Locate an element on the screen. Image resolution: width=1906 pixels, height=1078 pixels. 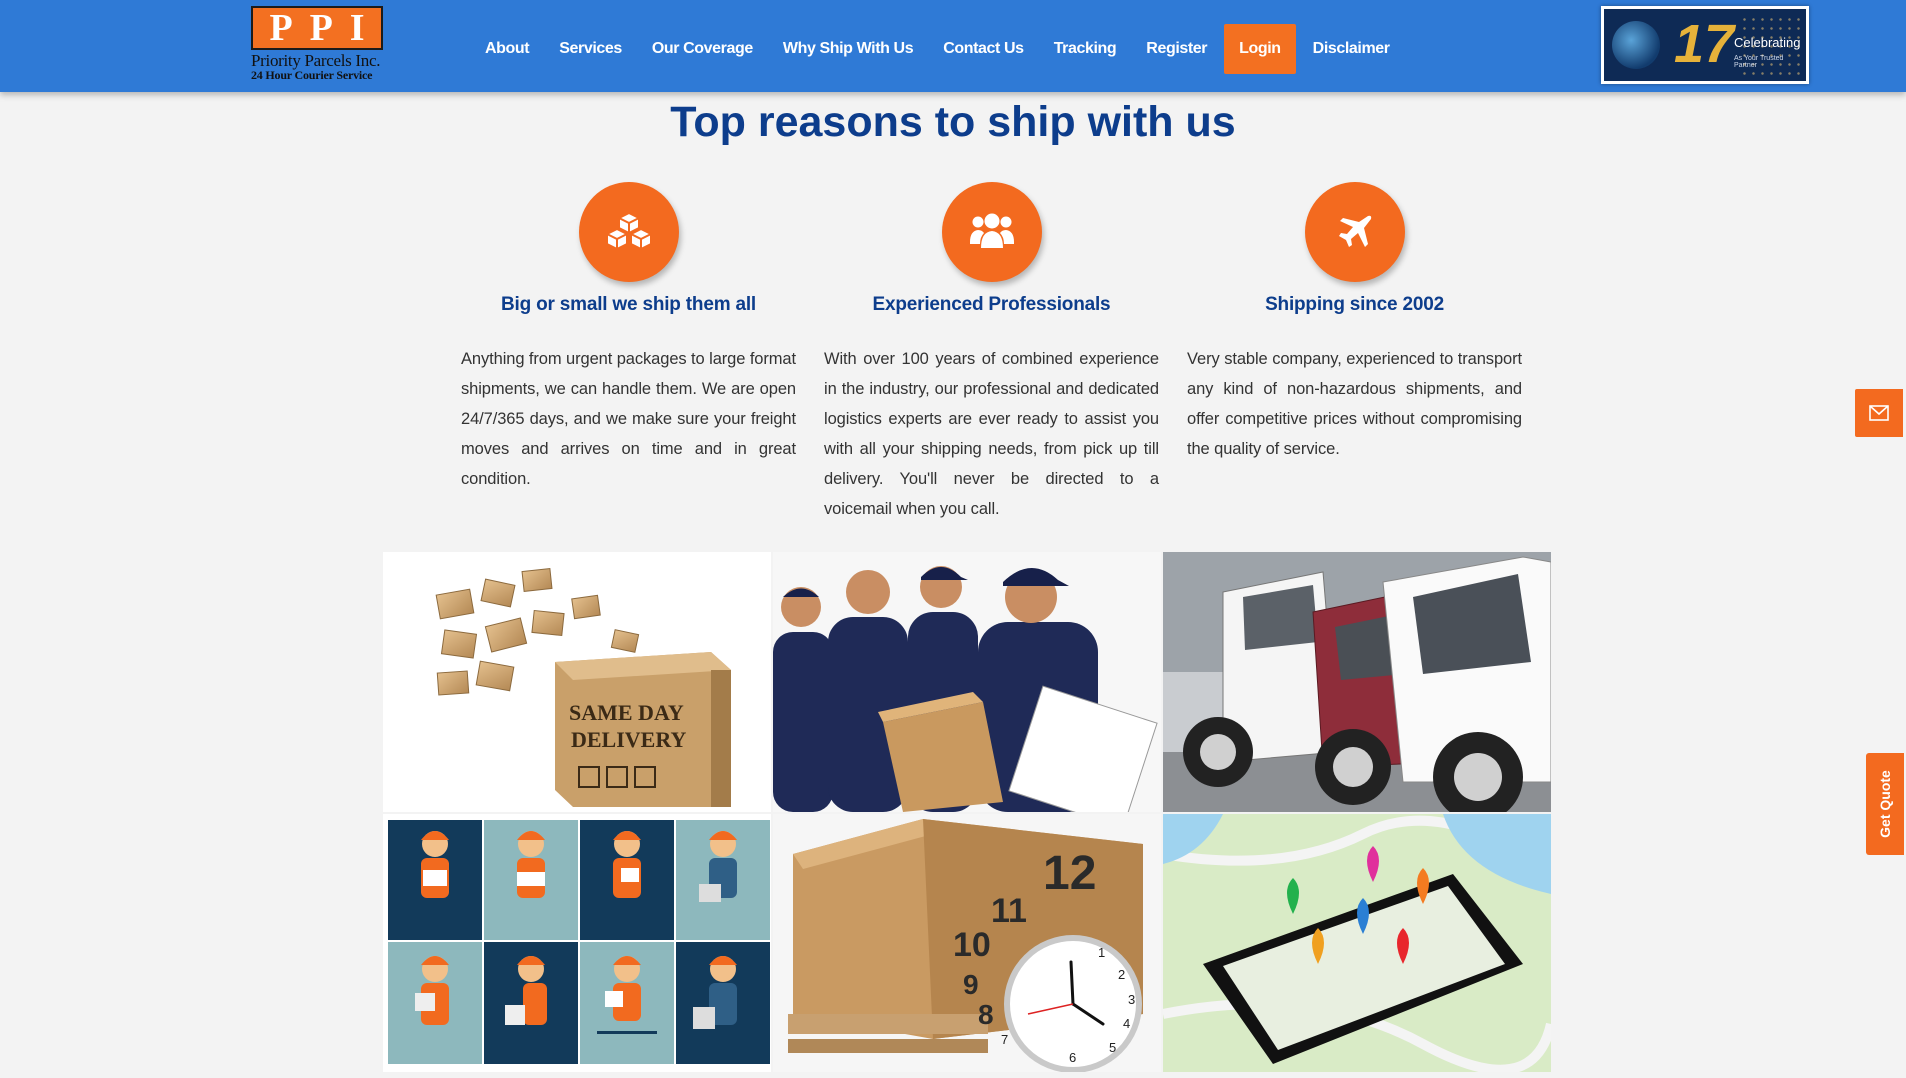
nav-contact-us: Contact Us is located at coordinates (983, 49).